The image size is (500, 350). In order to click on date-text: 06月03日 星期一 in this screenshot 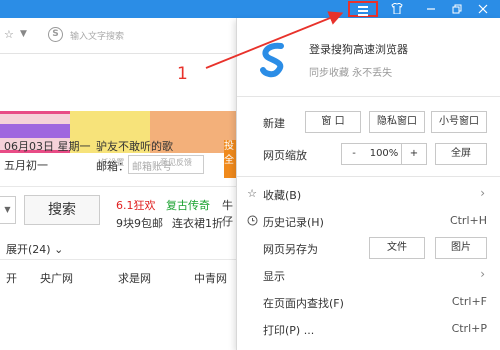, I will do `click(47, 146)`.